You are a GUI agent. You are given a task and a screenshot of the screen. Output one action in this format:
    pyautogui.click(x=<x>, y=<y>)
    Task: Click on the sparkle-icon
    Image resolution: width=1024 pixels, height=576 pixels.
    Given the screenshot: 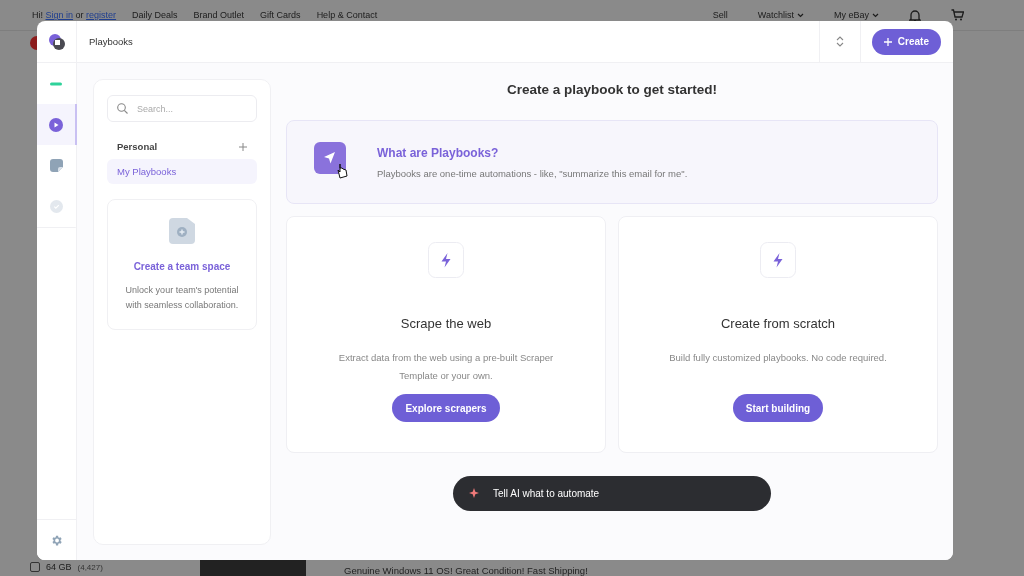 What is the action you would take?
    pyautogui.click(x=474, y=493)
    